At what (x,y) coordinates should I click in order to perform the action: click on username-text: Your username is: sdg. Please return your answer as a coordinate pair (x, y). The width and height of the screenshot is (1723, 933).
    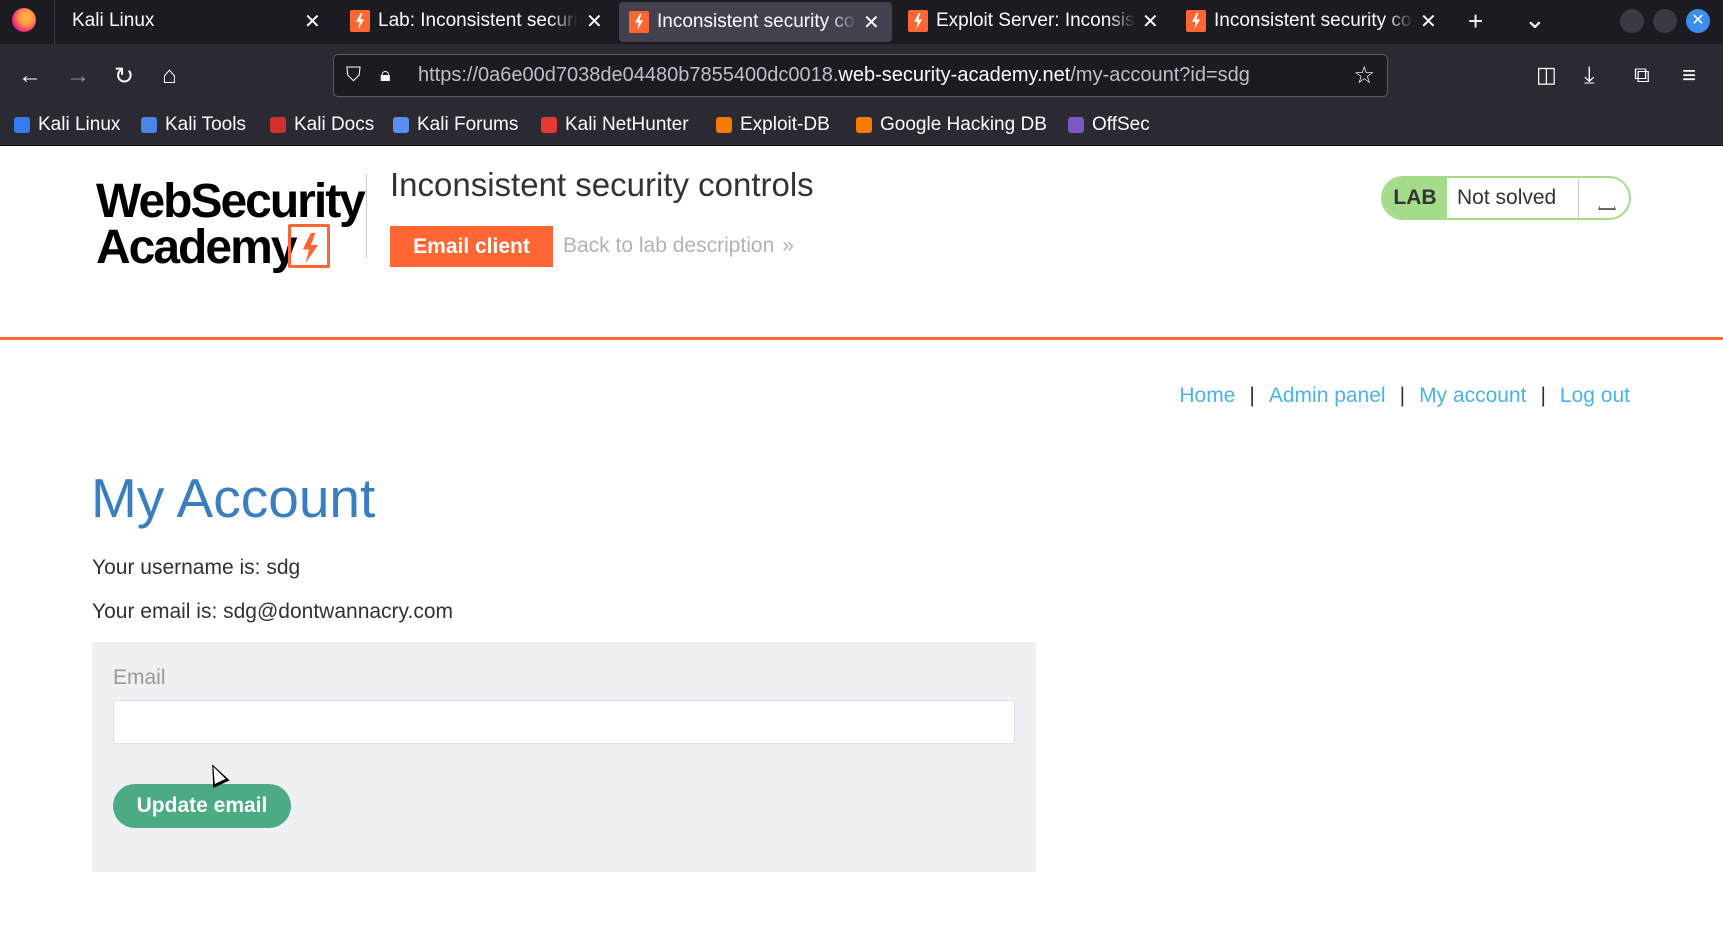
    Looking at the image, I should click on (196, 567).